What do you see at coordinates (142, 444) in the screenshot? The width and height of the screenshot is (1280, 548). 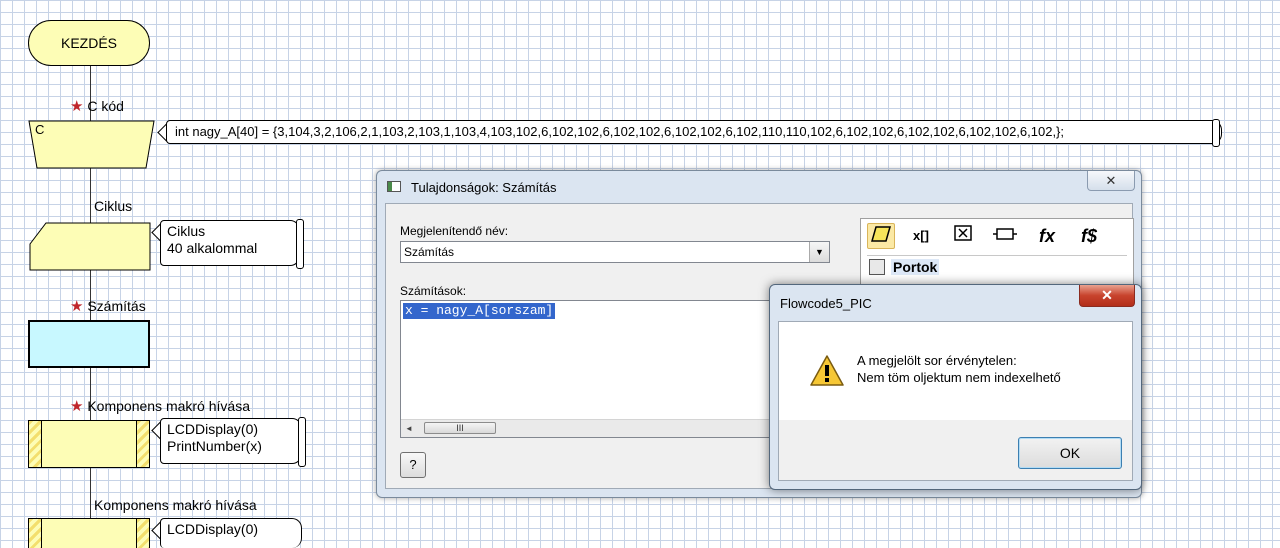 I see `macro1-stripe-right` at bounding box center [142, 444].